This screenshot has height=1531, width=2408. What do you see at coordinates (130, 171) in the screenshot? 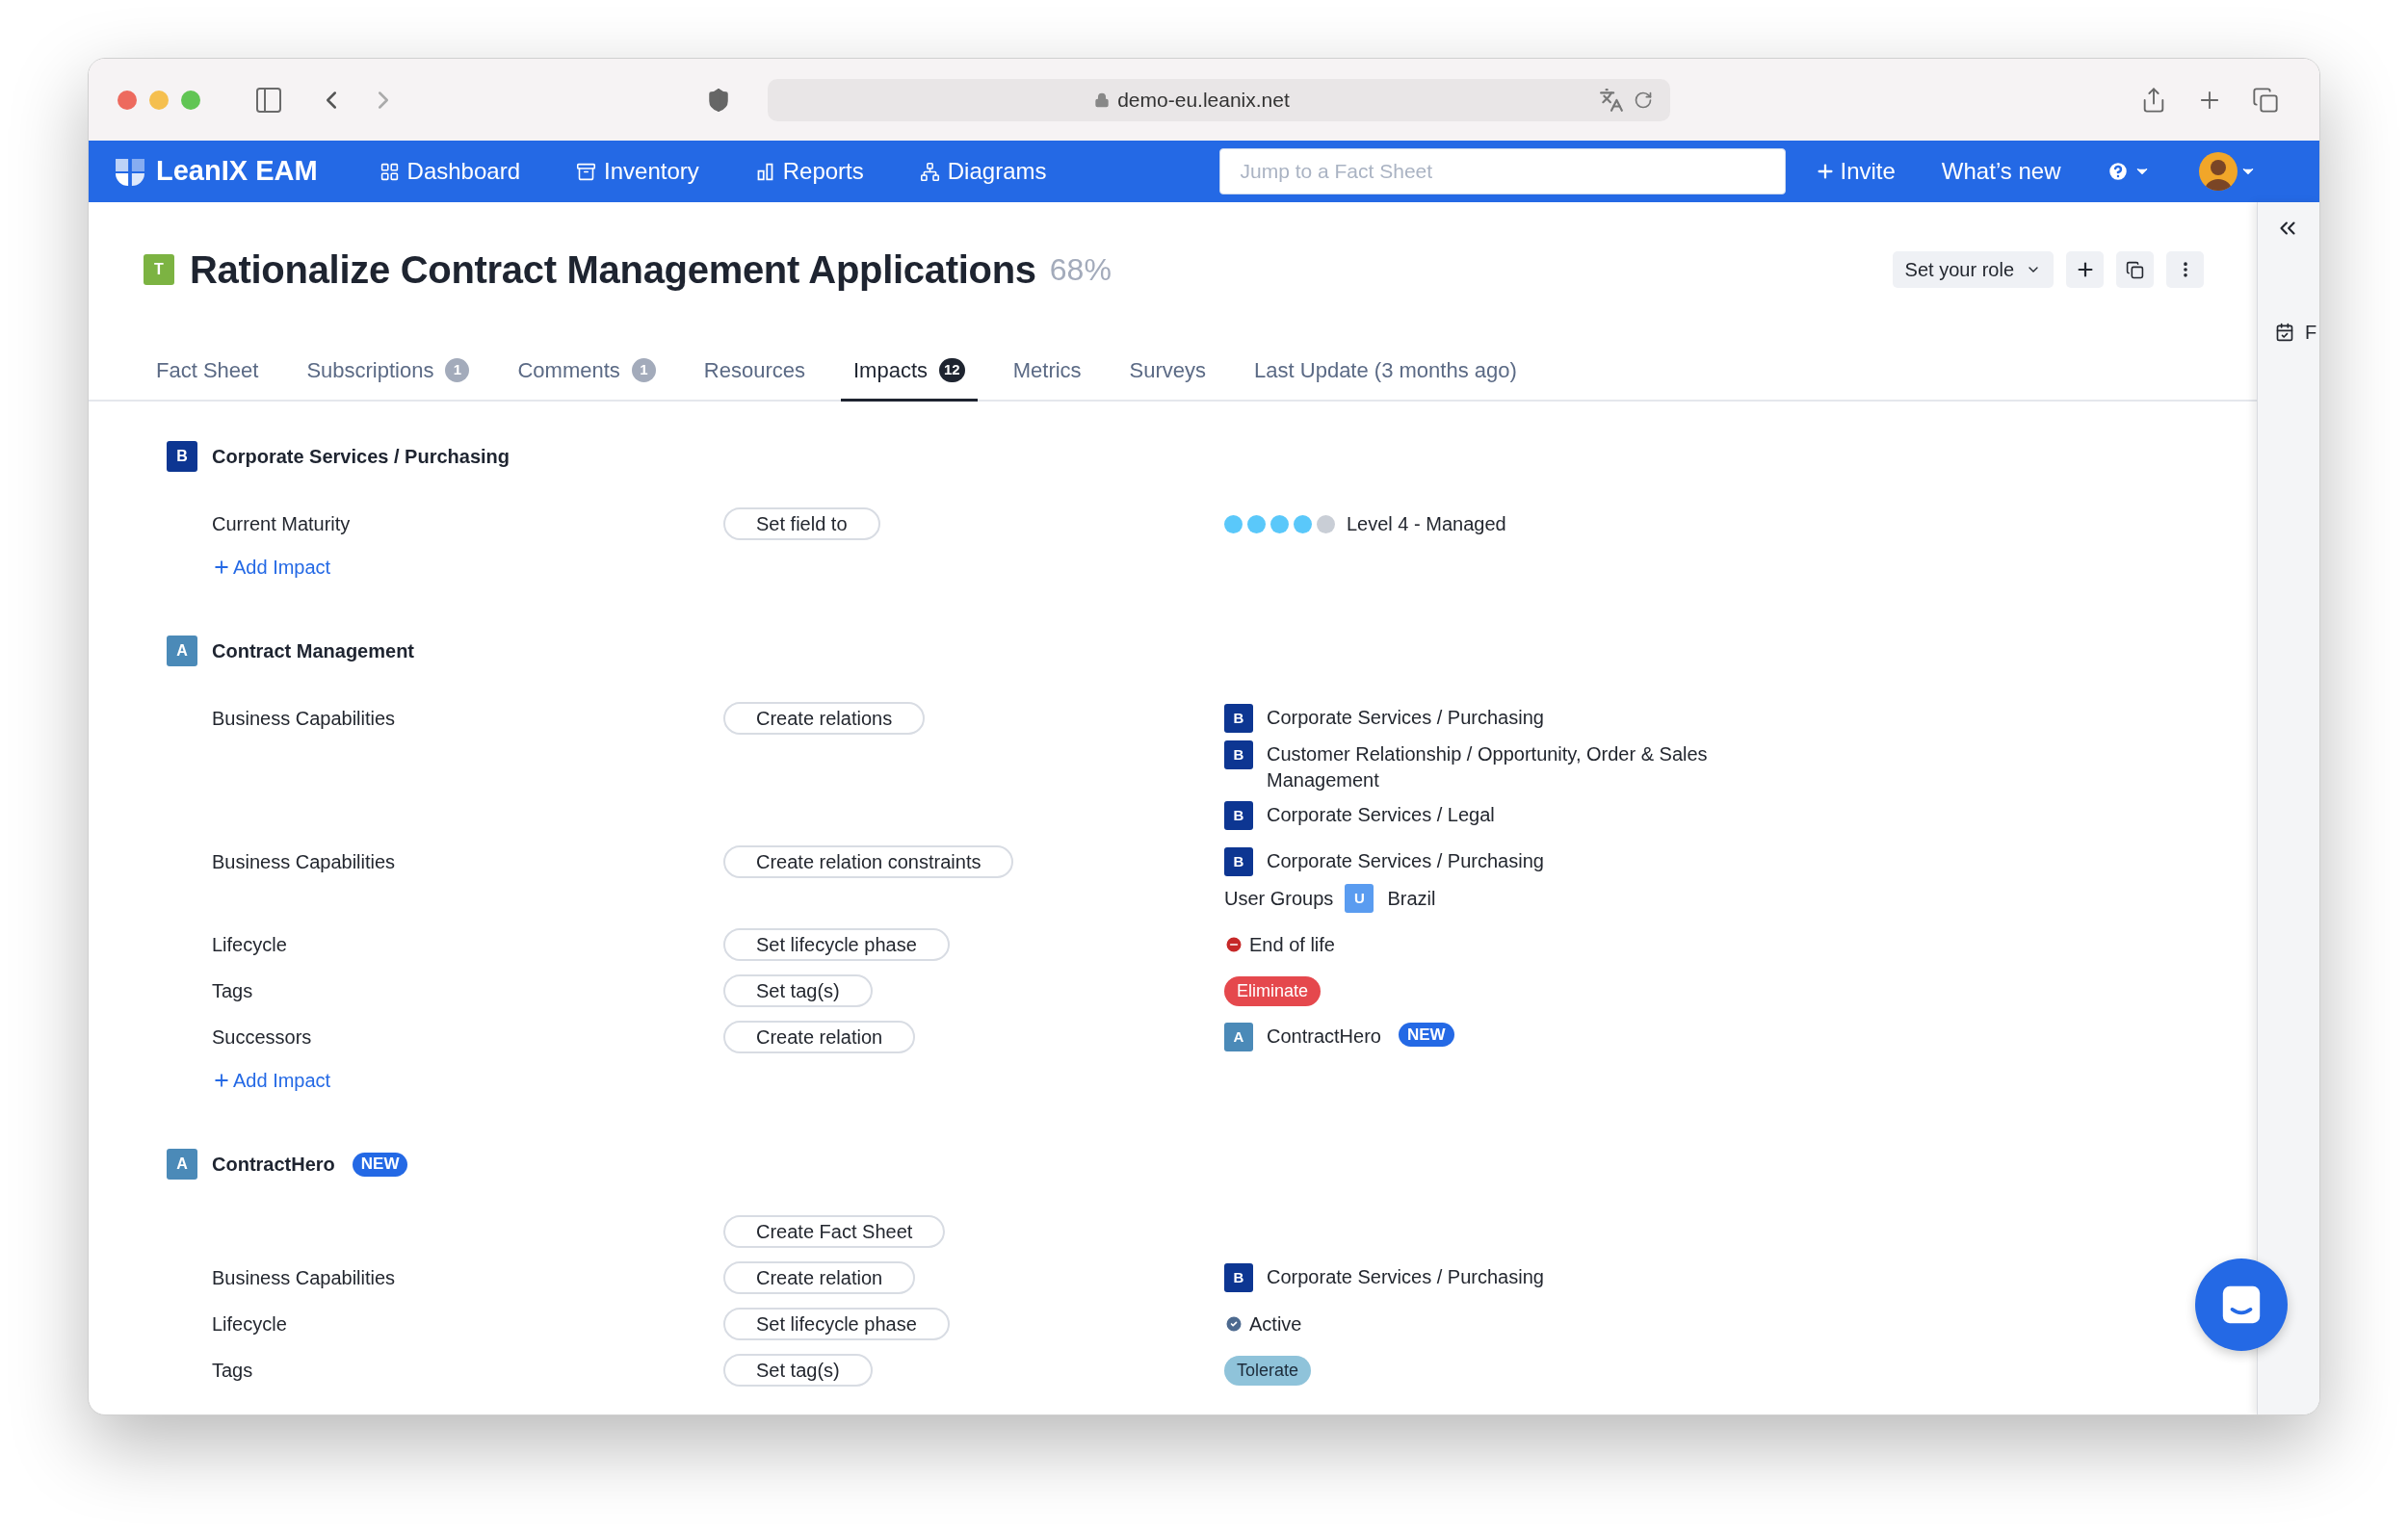
I see `logo-icon` at bounding box center [130, 171].